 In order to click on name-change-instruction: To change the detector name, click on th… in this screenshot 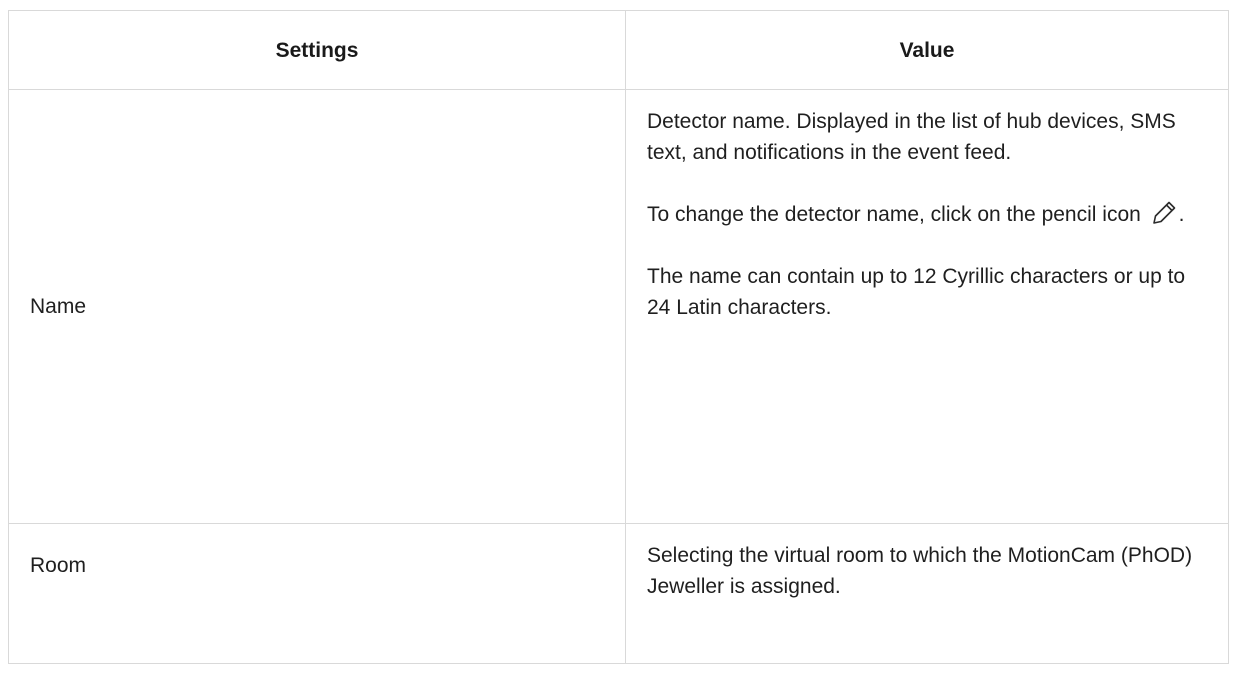, I will do `click(922, 214)`.